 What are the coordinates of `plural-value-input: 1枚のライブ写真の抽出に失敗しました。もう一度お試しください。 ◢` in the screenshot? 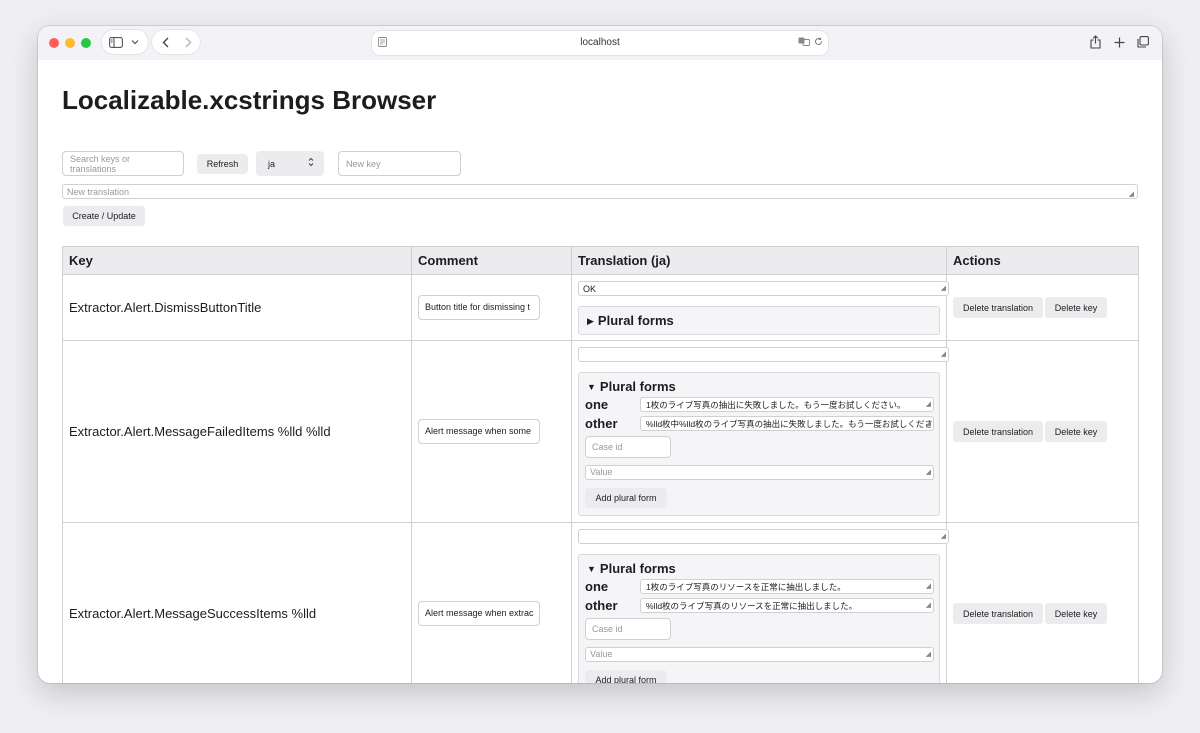 It's located at (787, 404).